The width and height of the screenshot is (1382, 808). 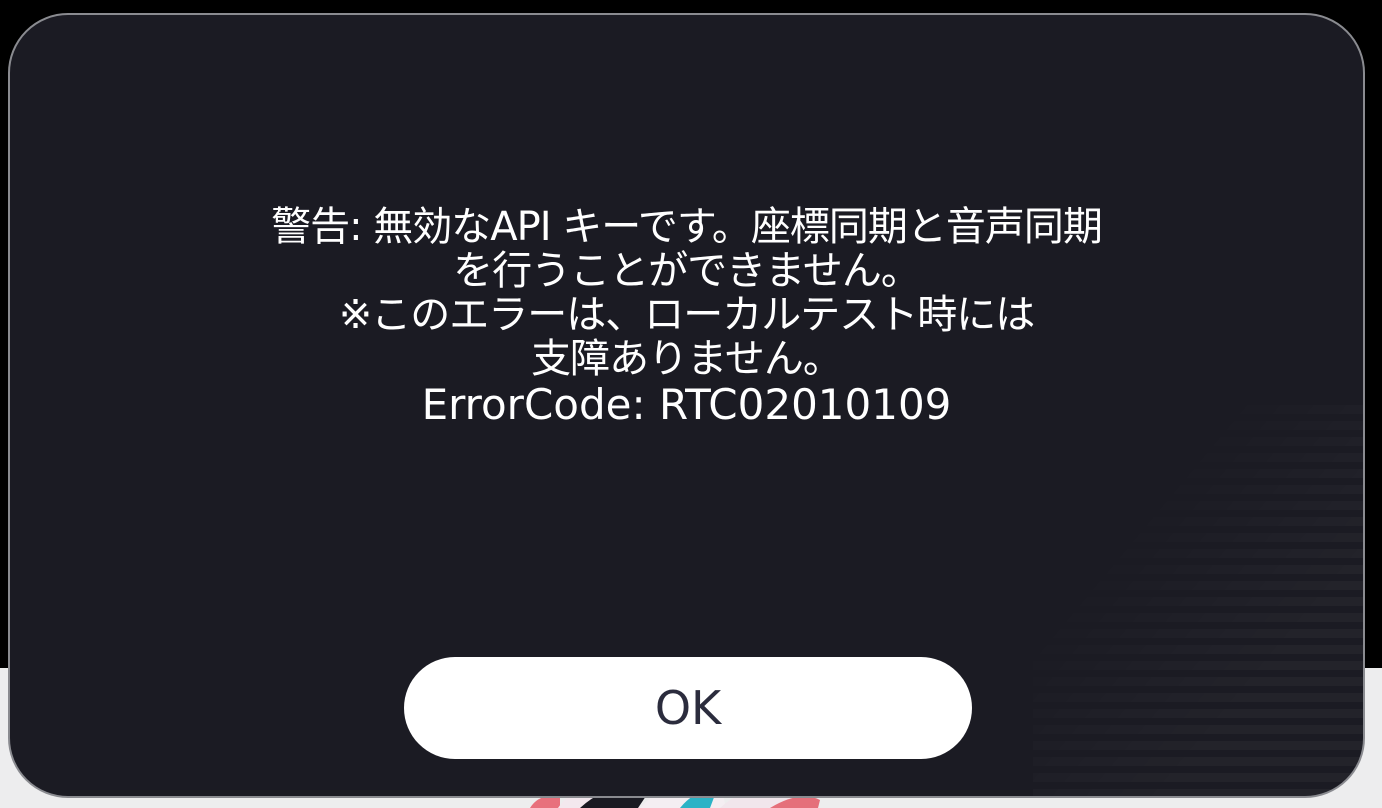 I want to click on decorative-stripes, so click(x=1198, y=600).